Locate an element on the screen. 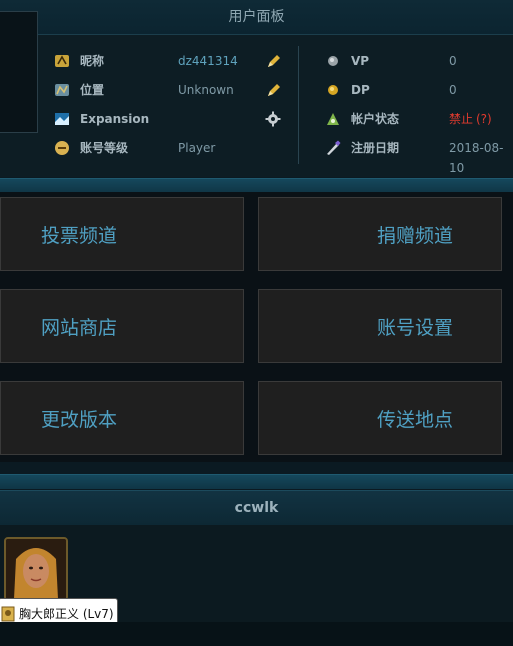 The height and width of the screenshot is (646, 513). map-icon is located at coordinates (62, 90).